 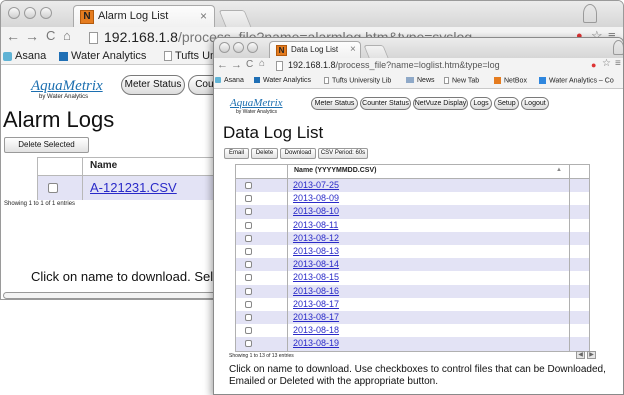 I want to click on csv-period-button: CSV Period: 60s, so click(x=343, y=153).